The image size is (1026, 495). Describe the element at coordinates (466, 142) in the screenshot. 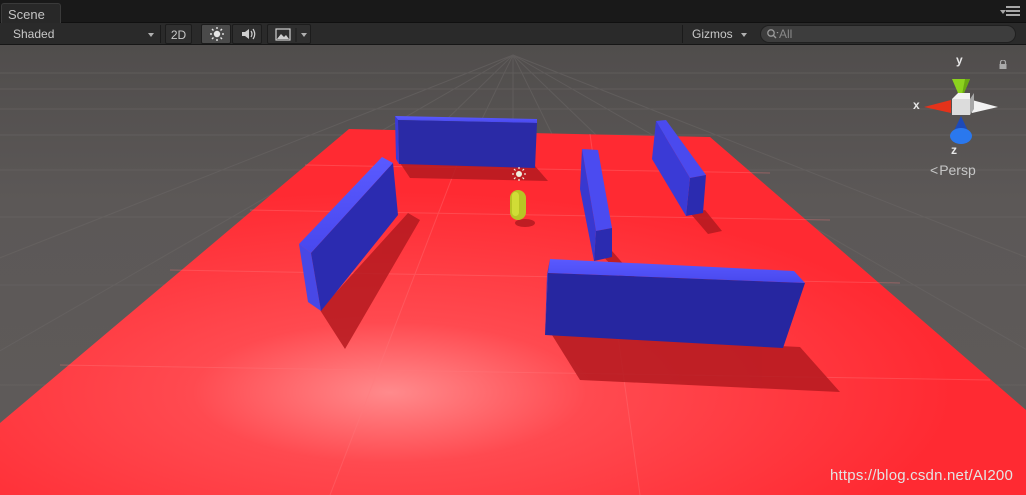

I see `wall-top-center` at that location.